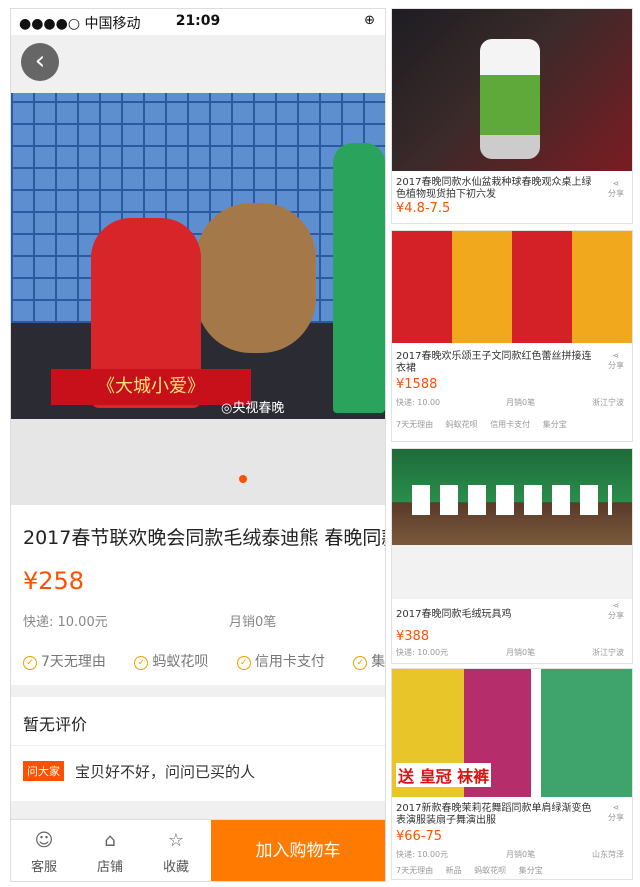  Describe the element at coordinates (417, 384) in the screenshot. I see `product-price: ¥1588` at that location.